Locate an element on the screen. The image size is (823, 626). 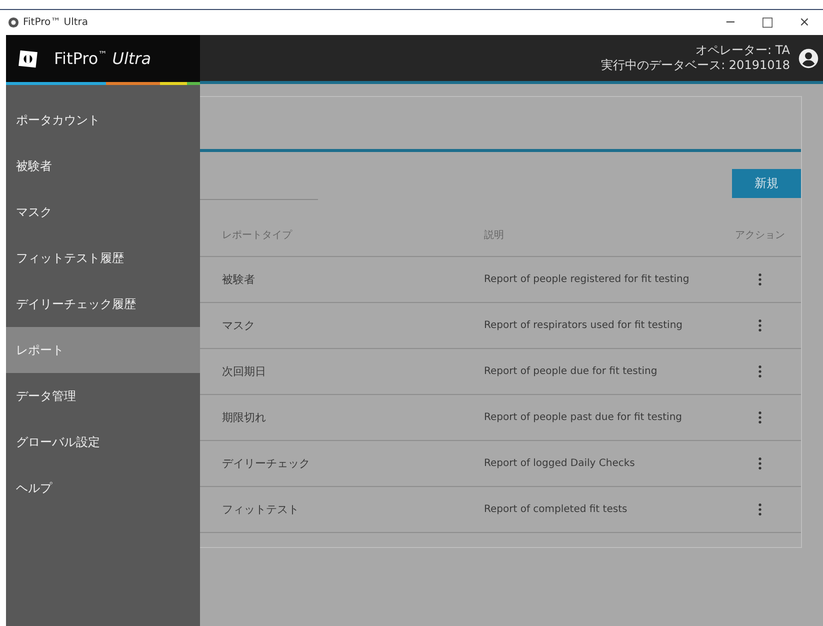
operator-label: オペレーター: TA is located at coordinates (743, 50).